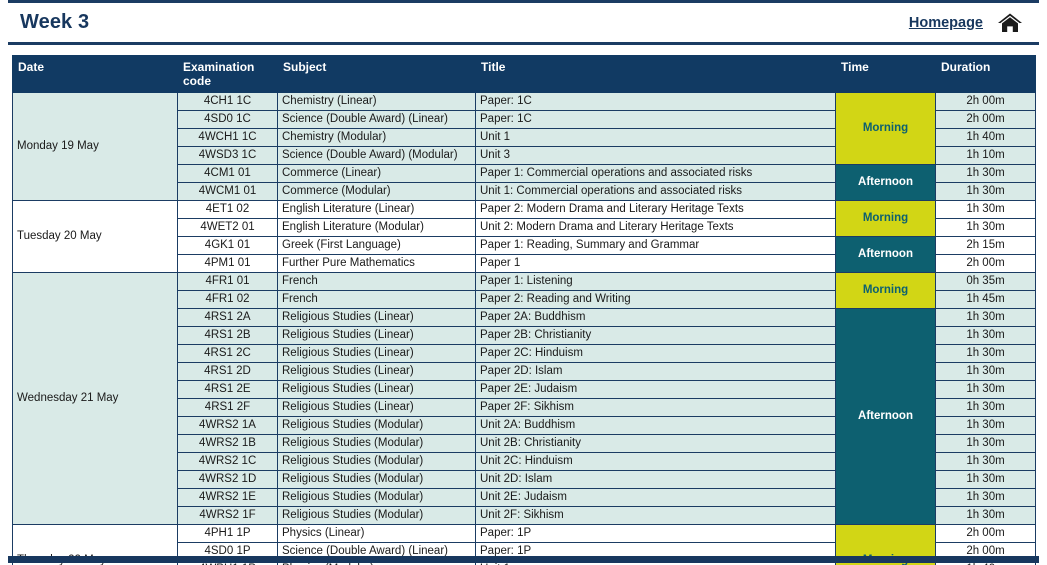 The image size is (1047, 565). Describe the element at coordinates (655, 137) in the screenshot. I see `cell-title: Unit 1` at that location.